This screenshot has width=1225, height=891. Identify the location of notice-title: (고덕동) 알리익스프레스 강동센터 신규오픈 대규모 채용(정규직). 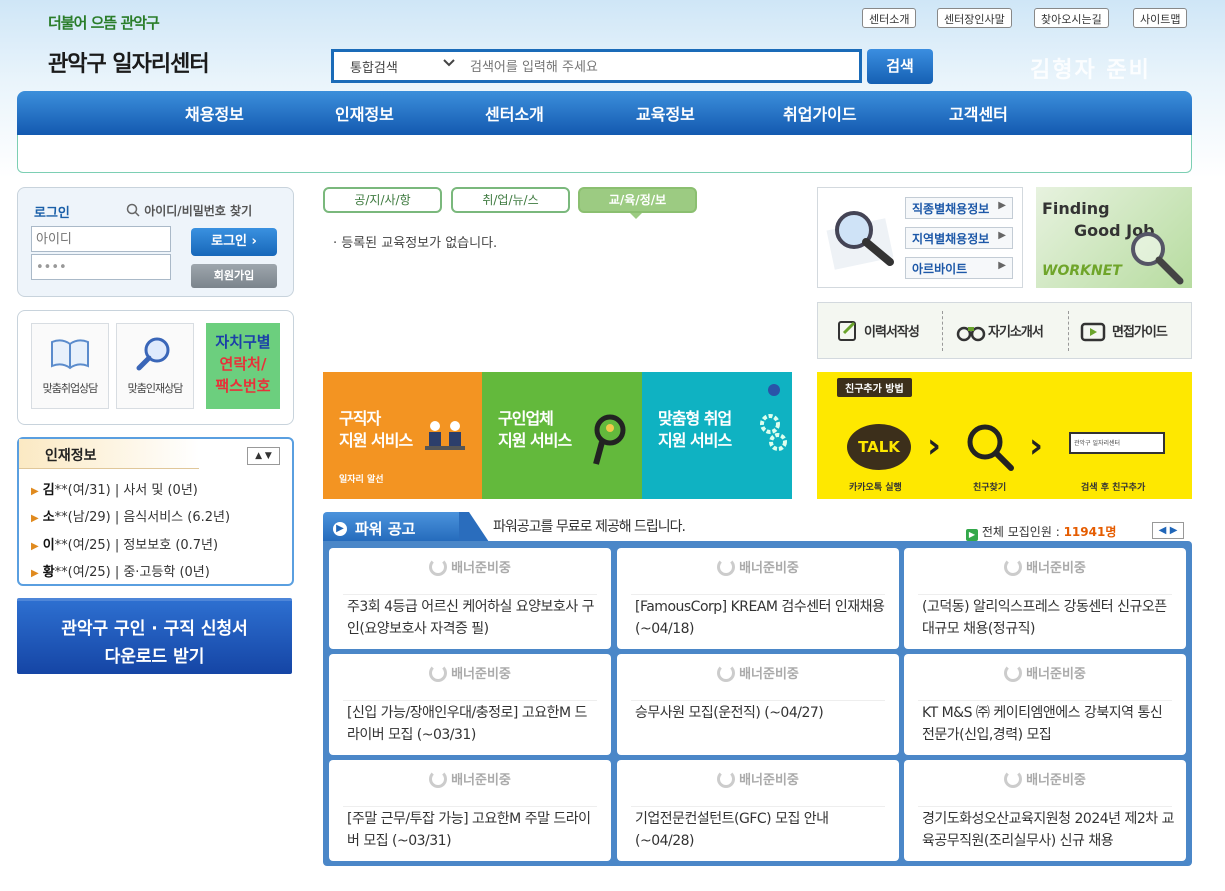
(1044, 618).